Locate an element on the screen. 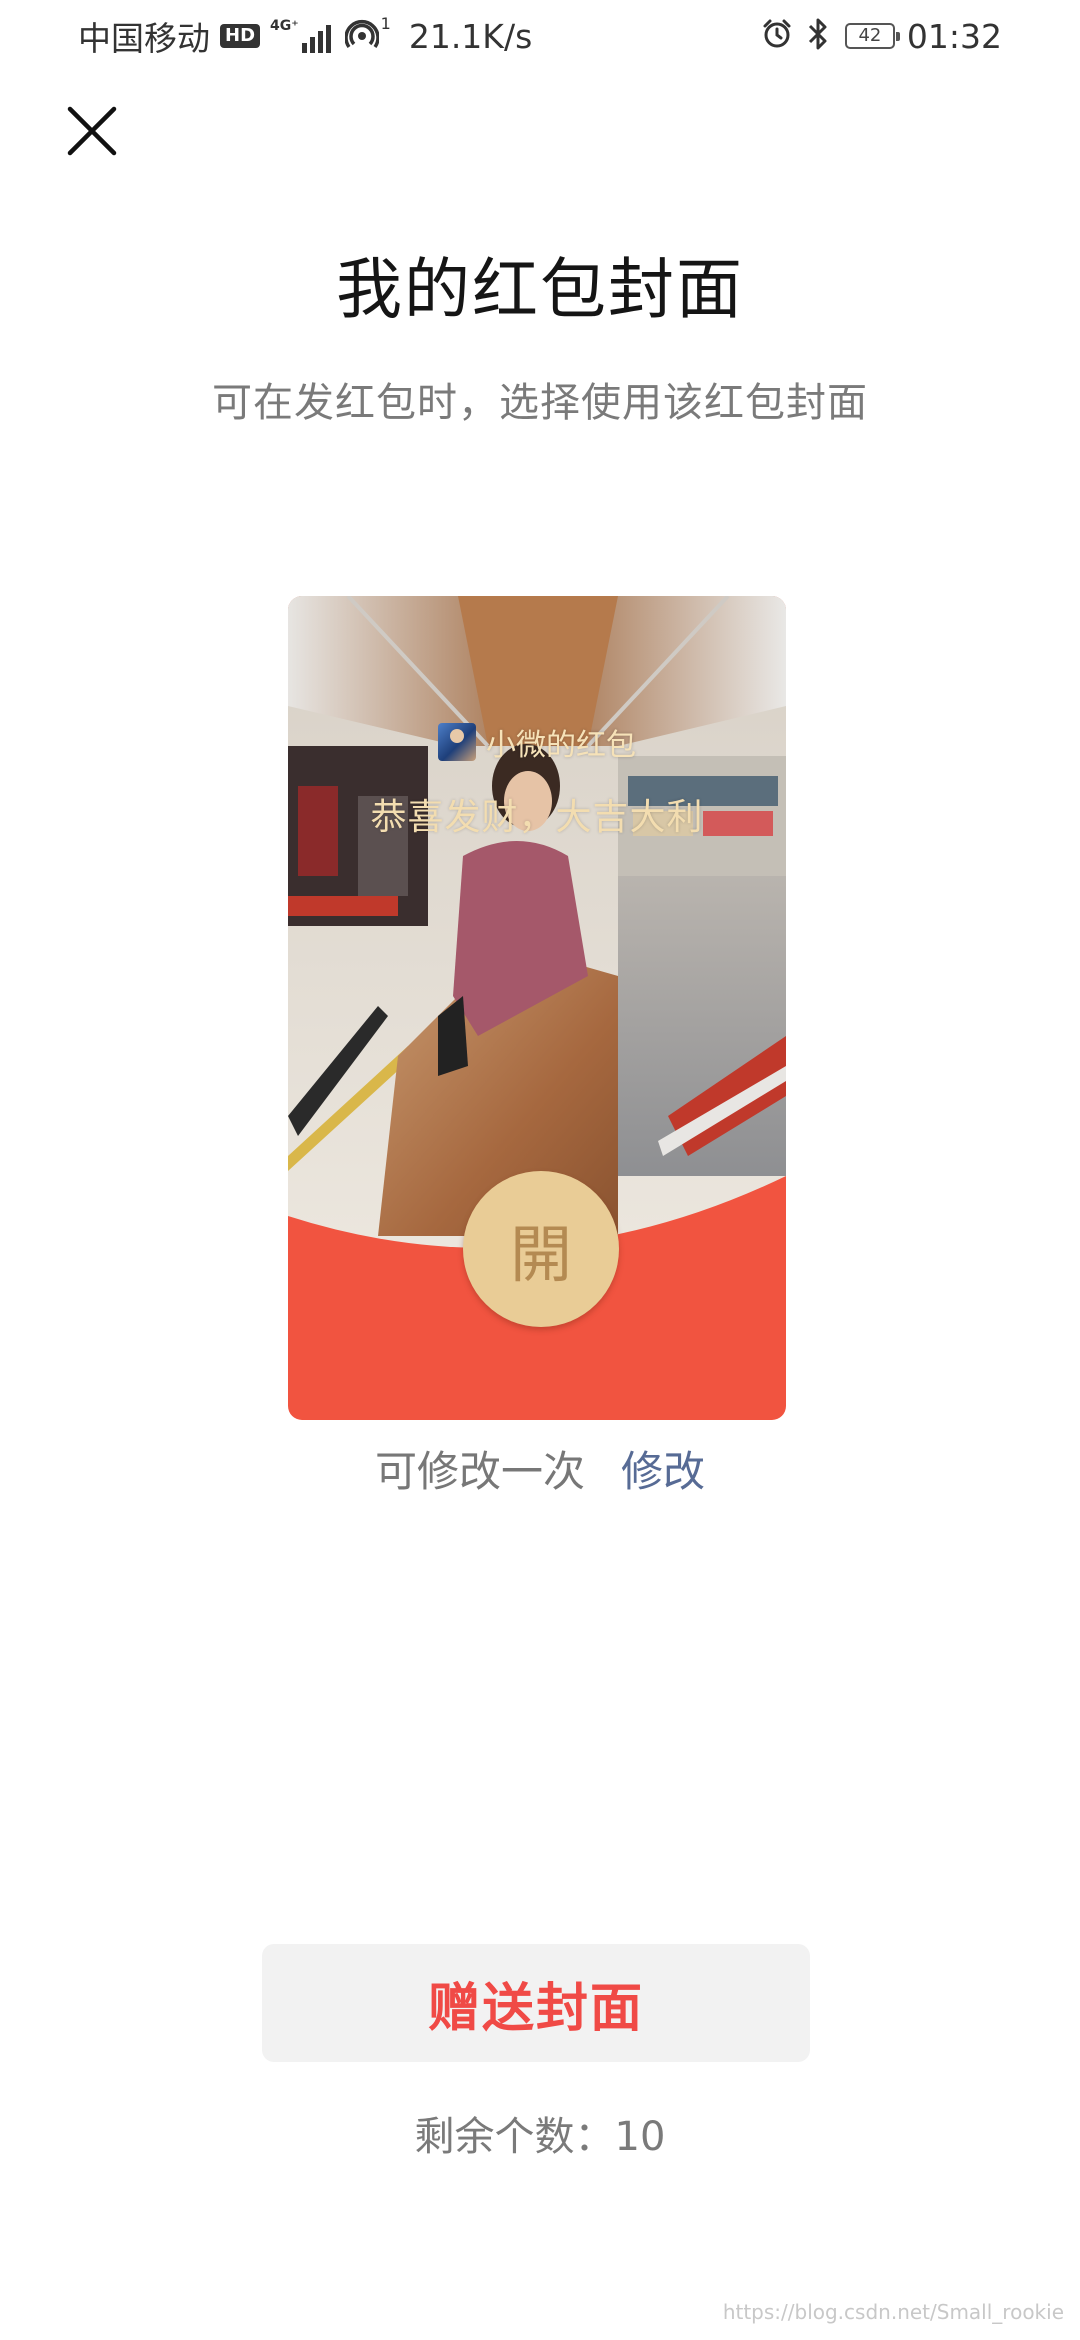  page-subtitle: 可在发红包时，选择使用该红包封面 is located at coordinates (540, 403).